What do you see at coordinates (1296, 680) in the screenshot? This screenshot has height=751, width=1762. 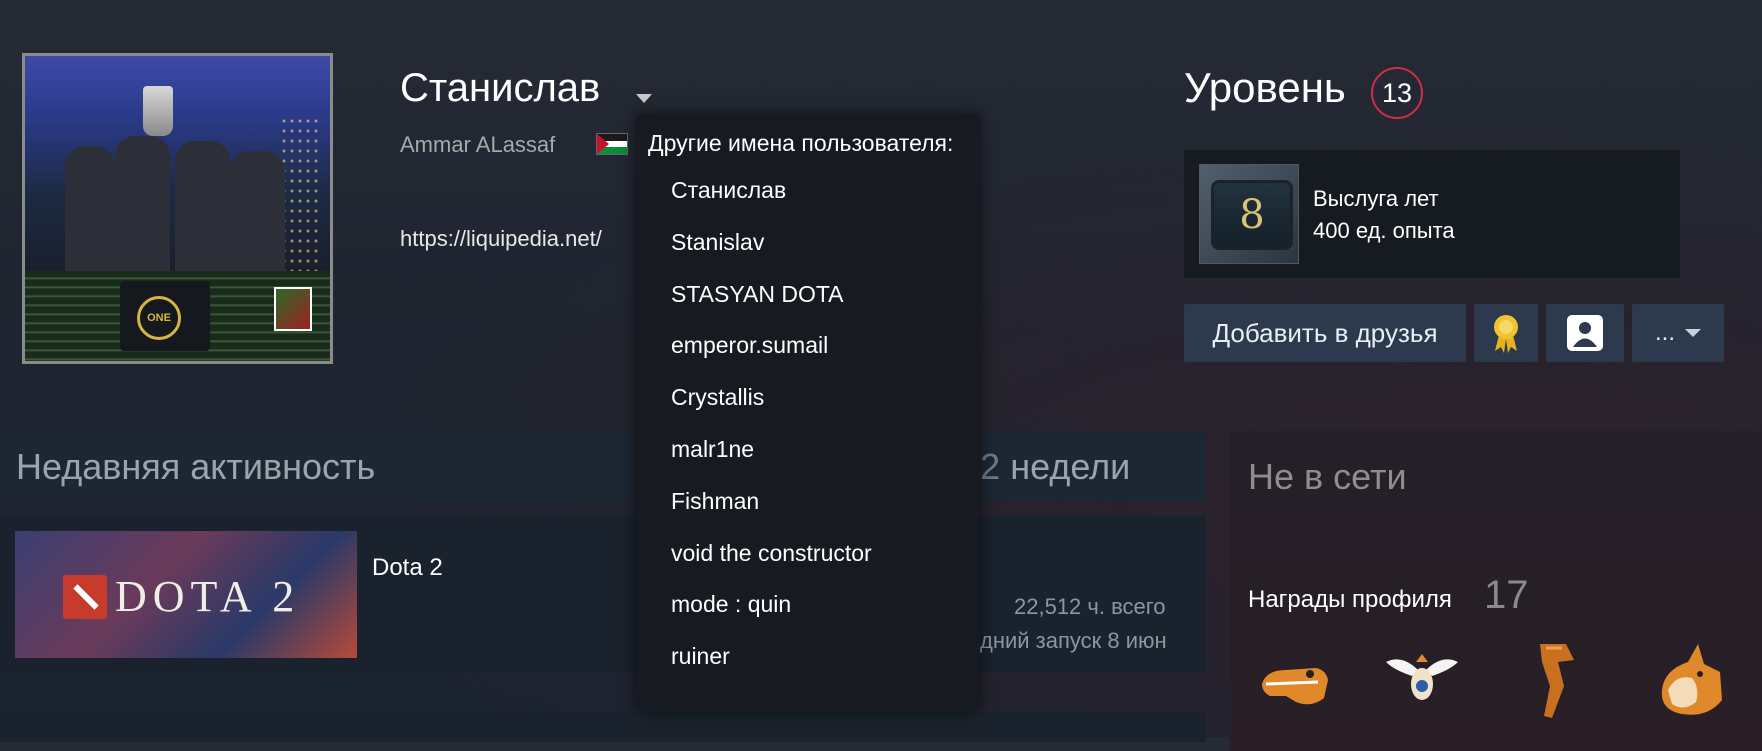 I see `dino-award-icon` at bounding box center [1296, 680].